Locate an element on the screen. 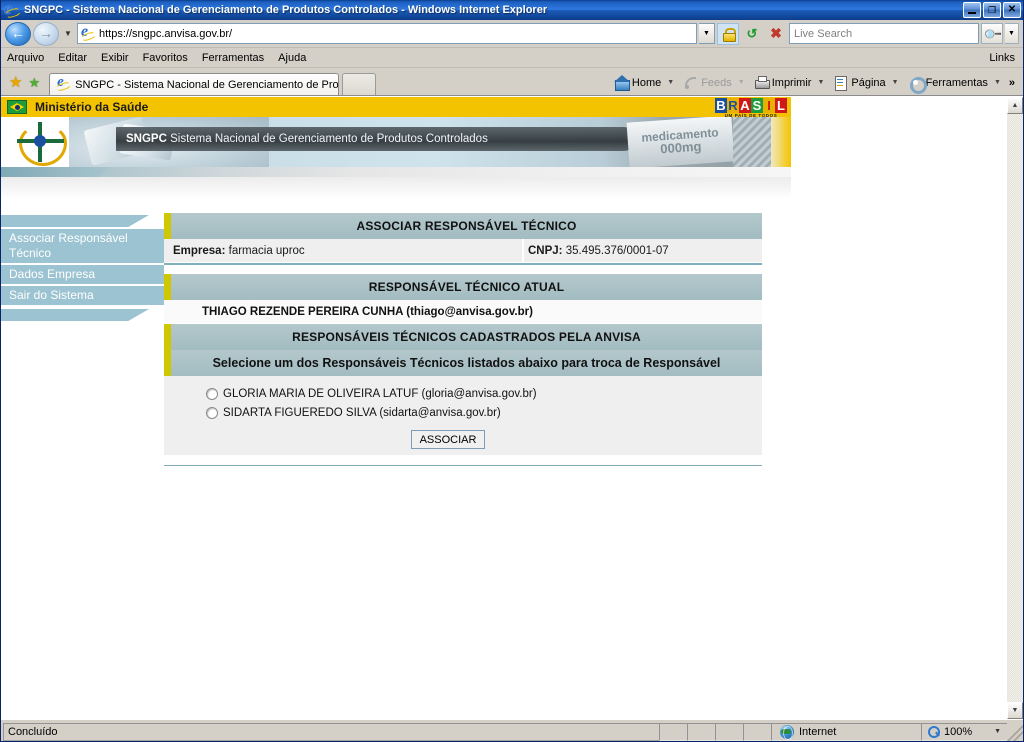 The width and height of the screenshot is (1024, 742). sidebar-item-associar-responsavel-tecnico: Associar Responsável Técnico is located at coordinates (82, 247).